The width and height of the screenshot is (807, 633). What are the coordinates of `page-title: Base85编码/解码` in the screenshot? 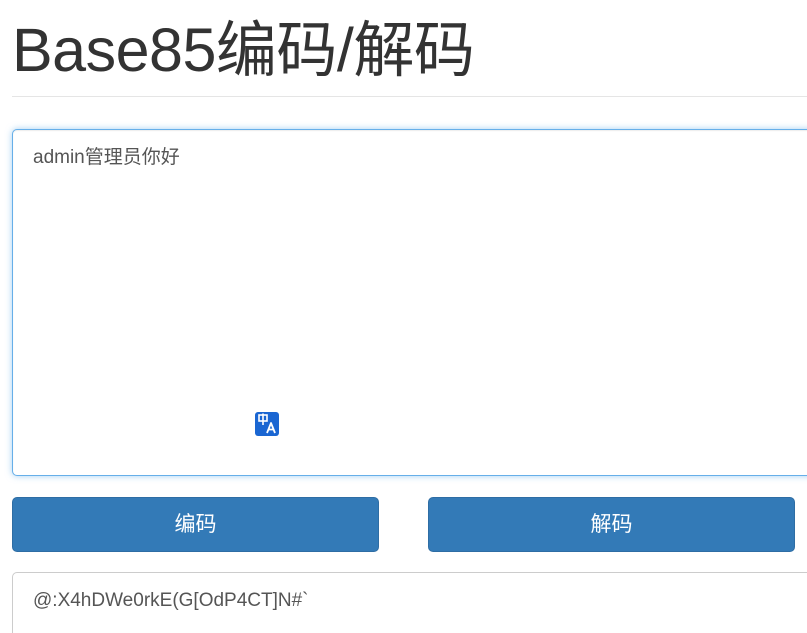 It's located at (243, 50).